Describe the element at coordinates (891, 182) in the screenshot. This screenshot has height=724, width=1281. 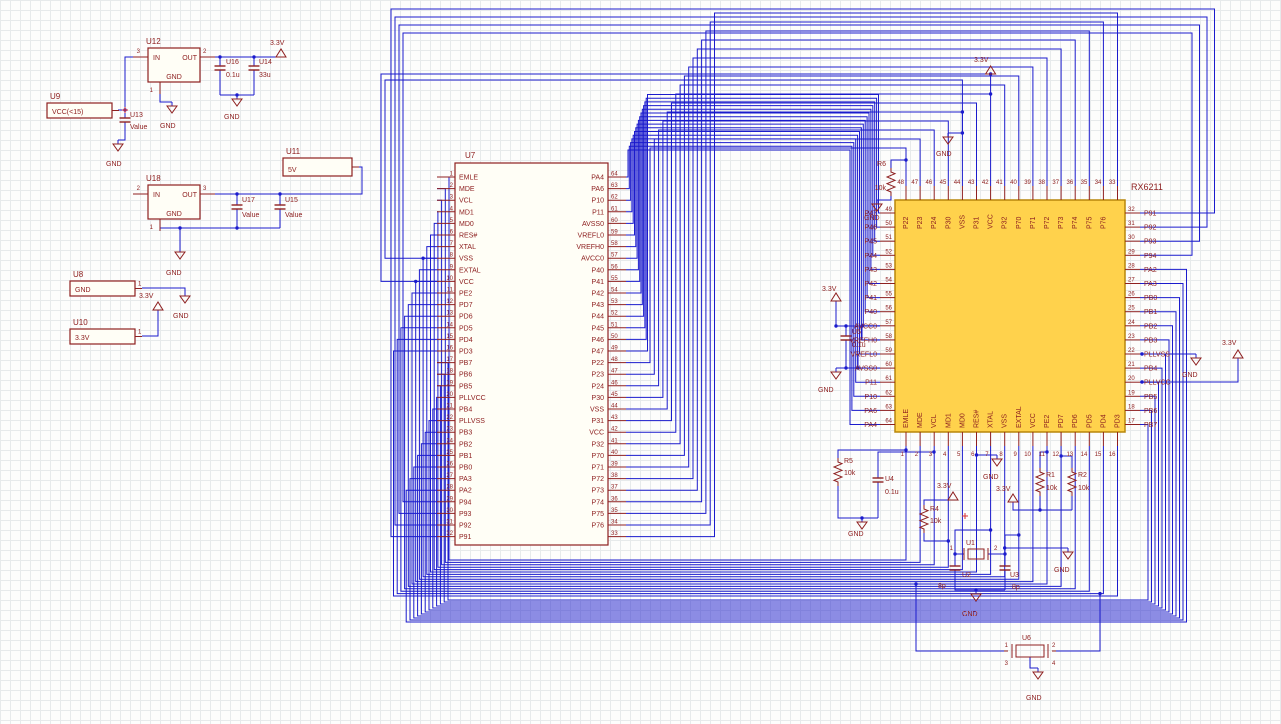
I see `resistor-r6` at that location.